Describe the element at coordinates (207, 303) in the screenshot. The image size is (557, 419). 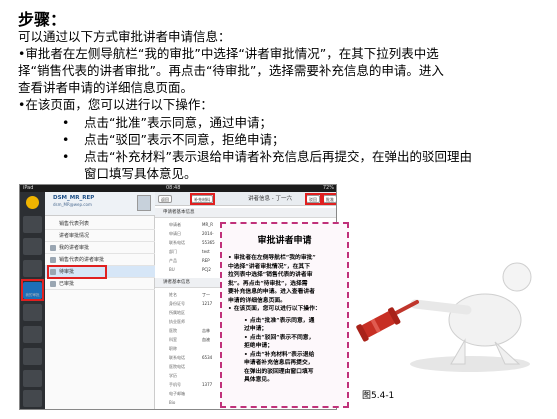
I see `field-value: 1217` at that location.